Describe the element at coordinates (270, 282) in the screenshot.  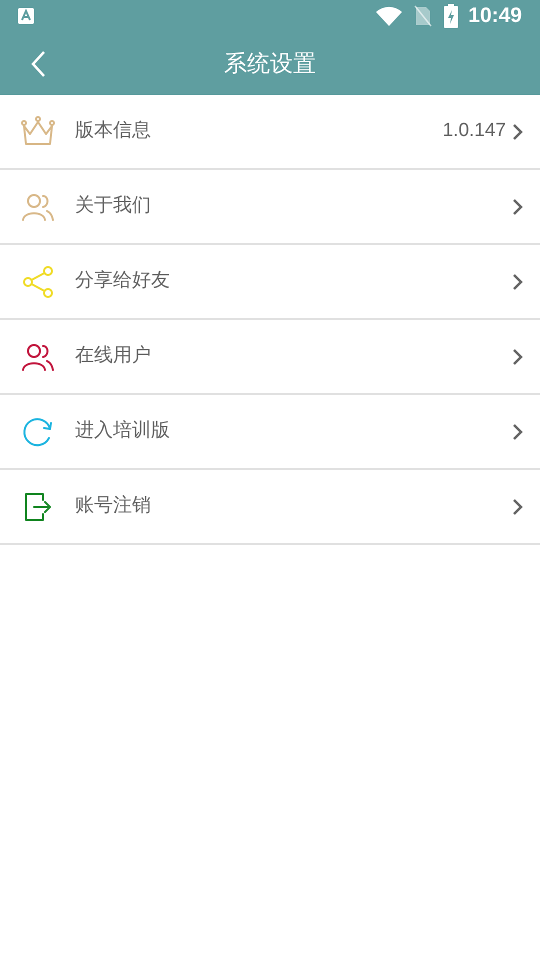
I see `settings-row: 分享给好友` at that location.